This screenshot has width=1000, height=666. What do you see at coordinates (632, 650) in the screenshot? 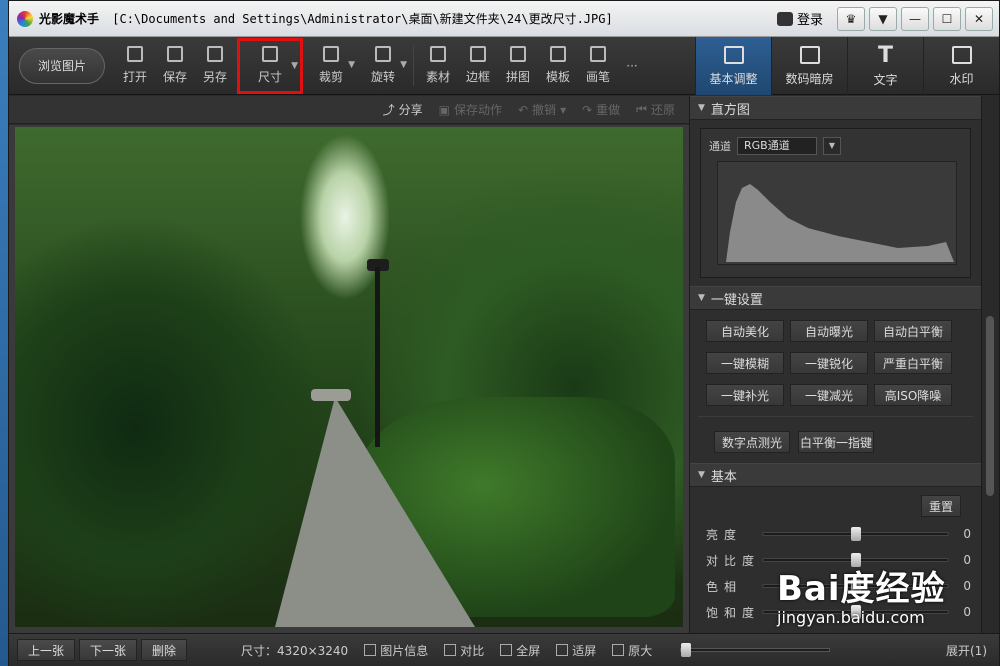
I see `original-size-button: 原大` at bounding box center [632, 650].